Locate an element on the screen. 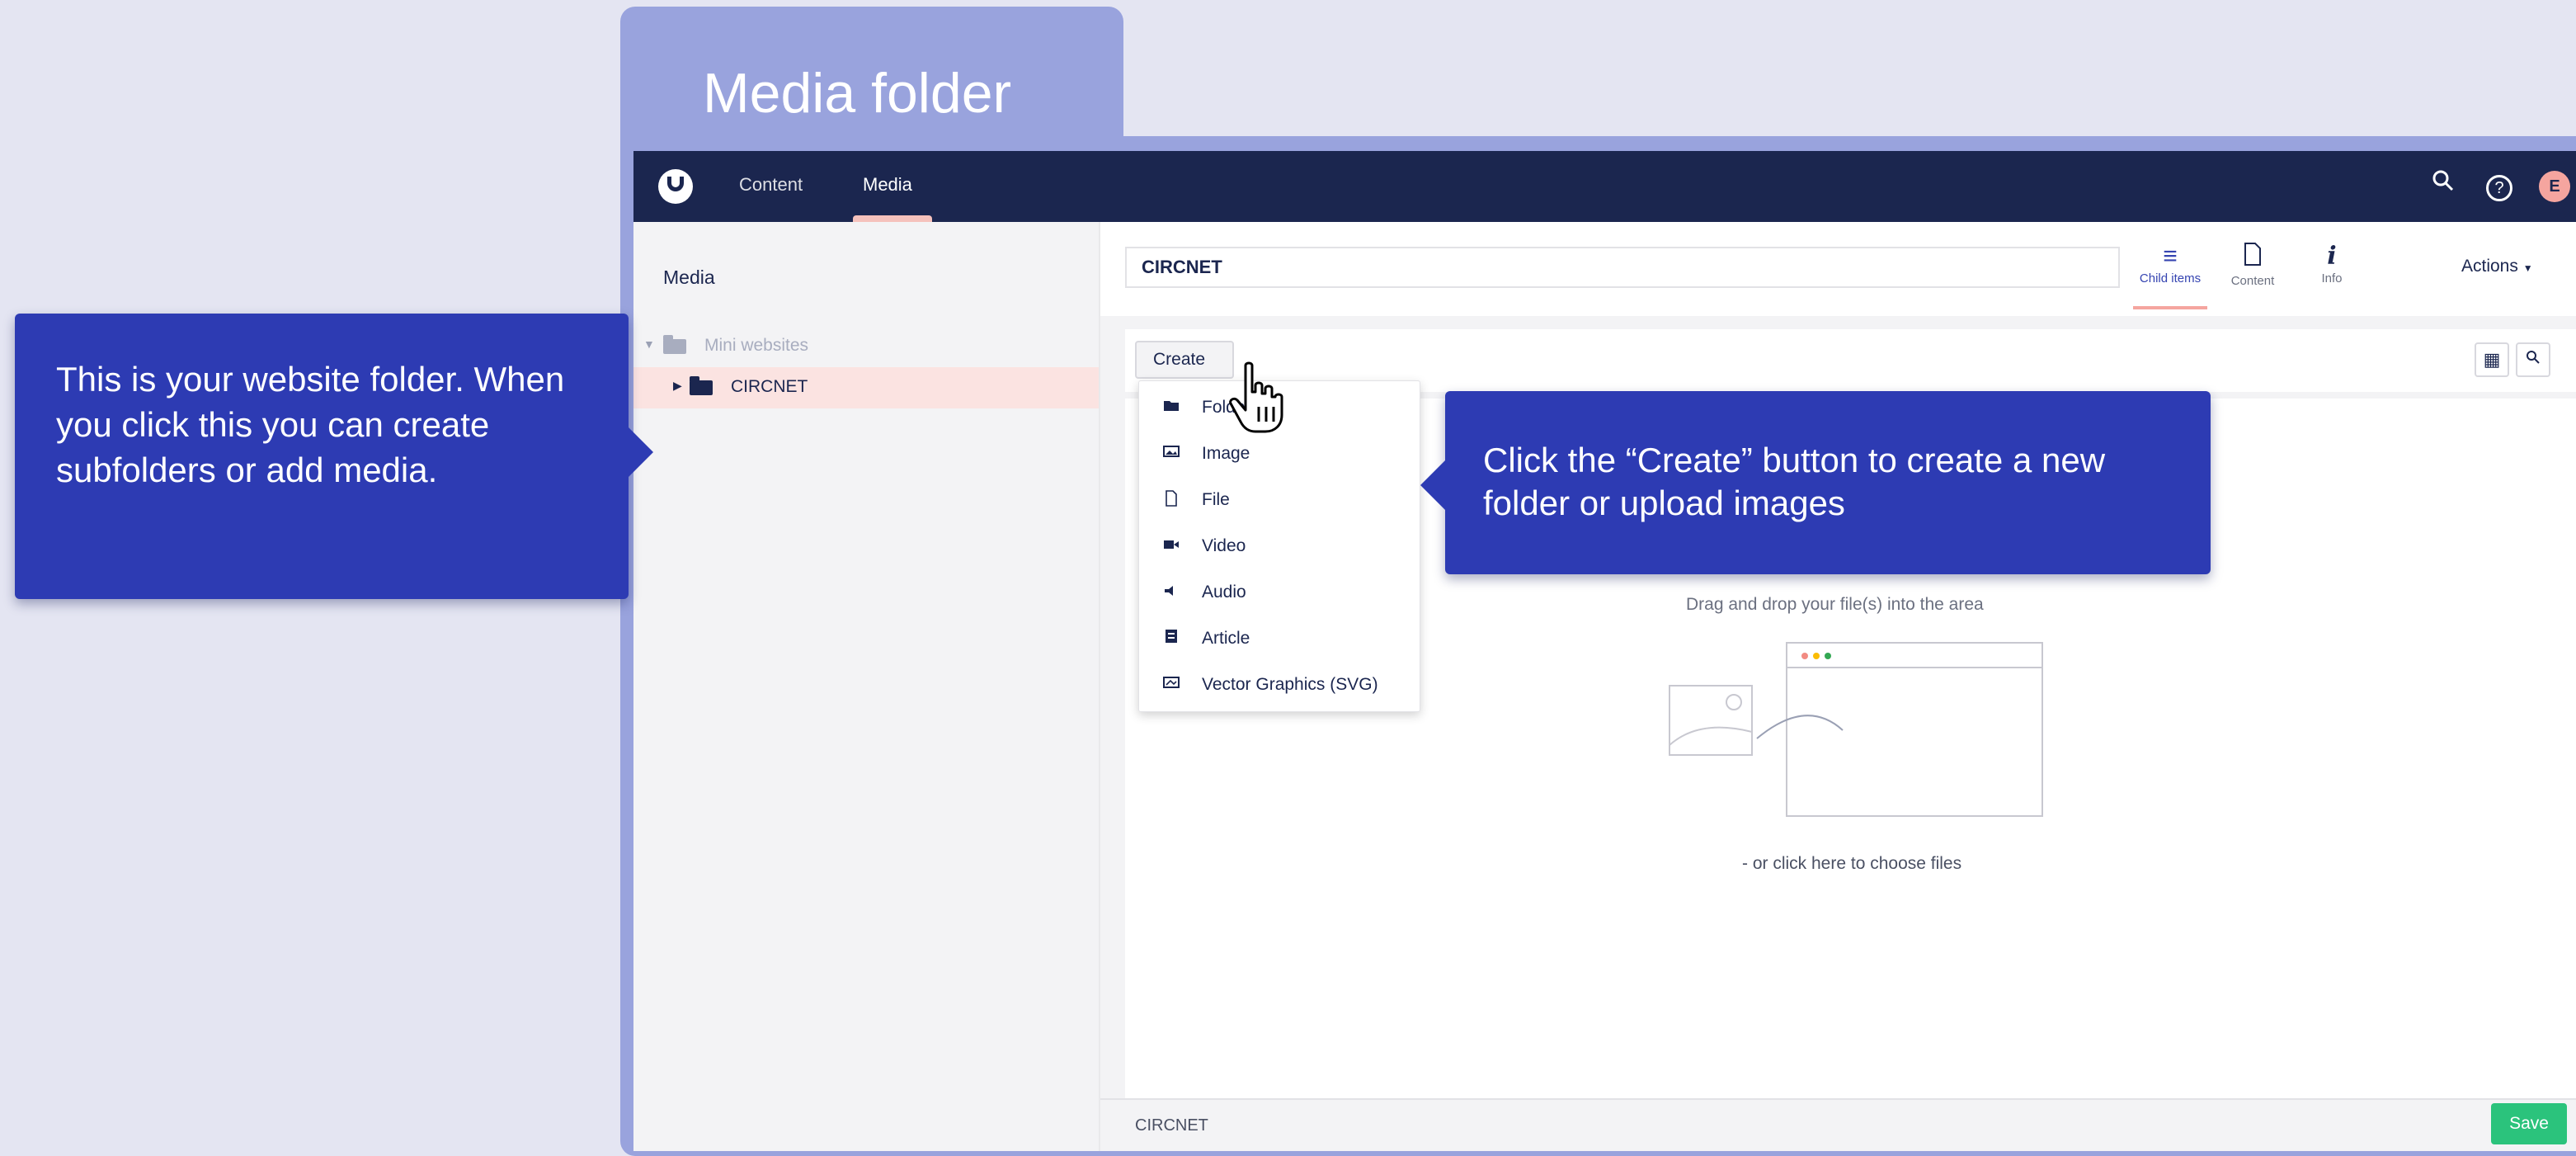  caret-right-icon: ▶ is located at coordinates (678, 386).